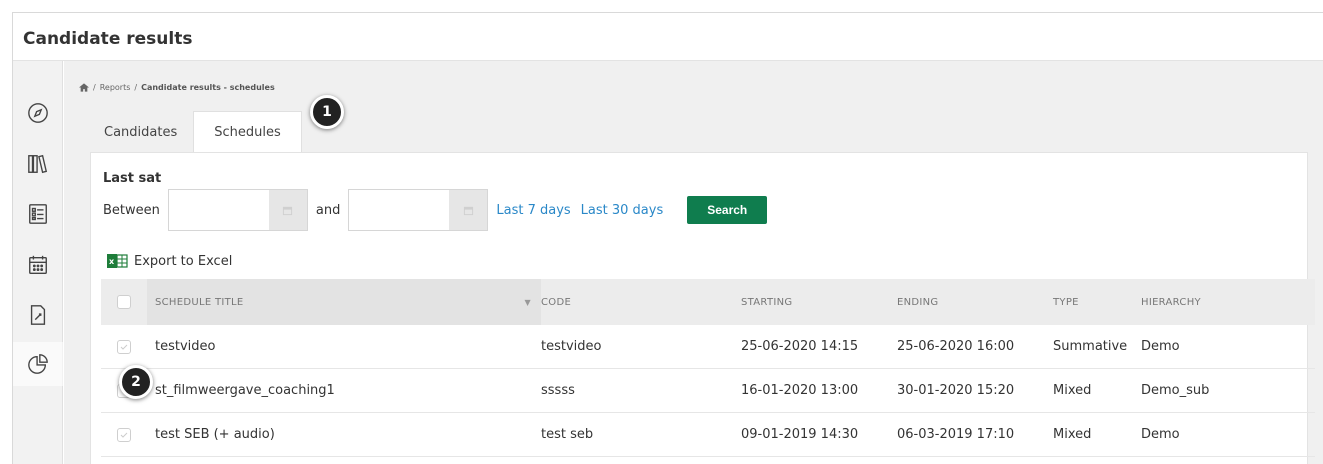 The width and height of the screenshot is (1323, 464). I want to click on cell-title: testvideo, so click(185, 346).